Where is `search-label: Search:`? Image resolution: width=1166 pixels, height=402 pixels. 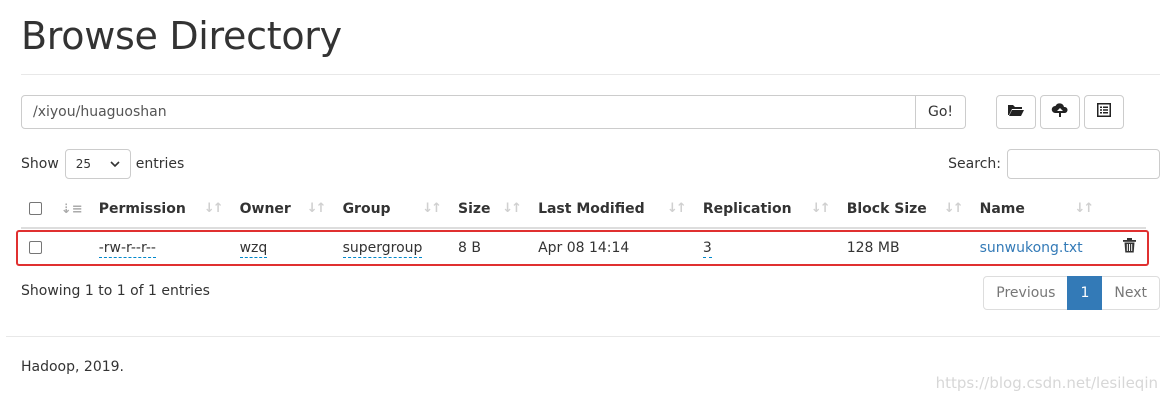
search-label: Search: is located at coordinates (974, 164).